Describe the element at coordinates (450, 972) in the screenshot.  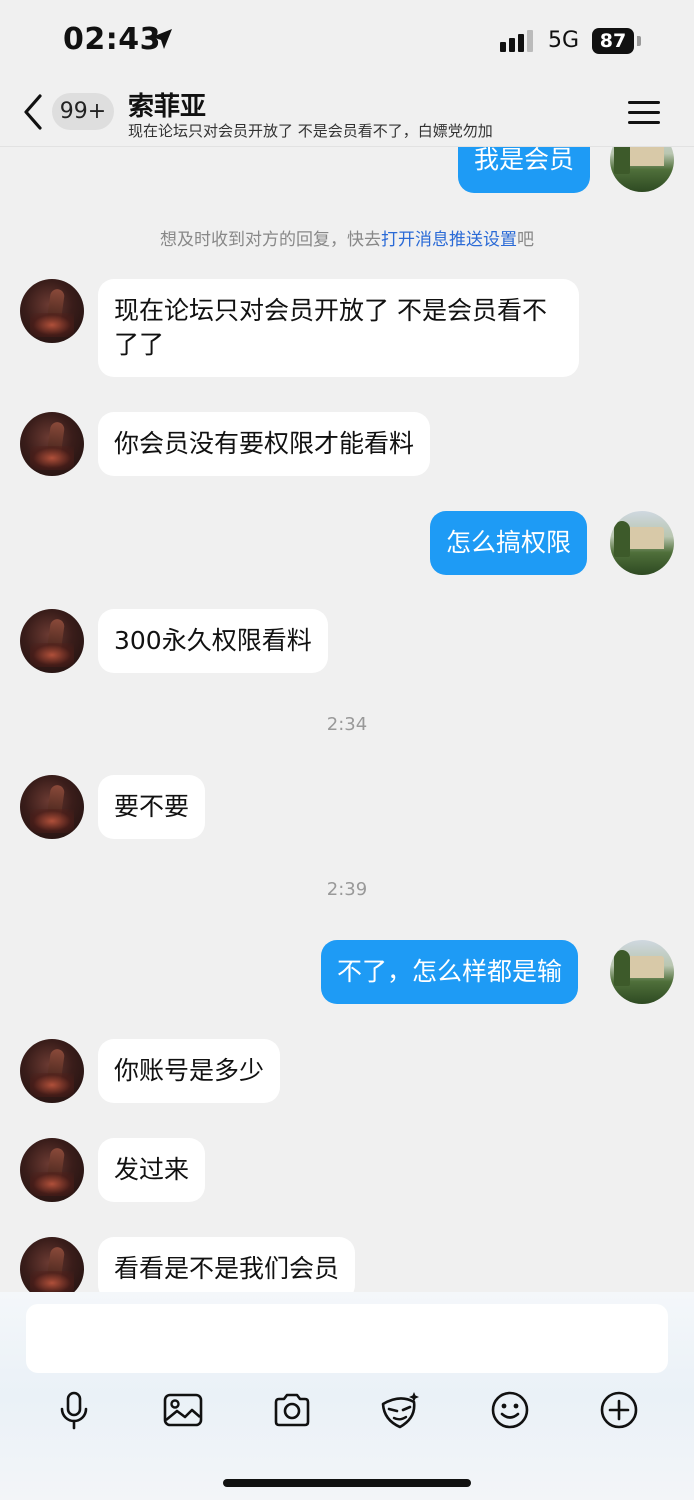
I see `message-bubble-outgoing: 不了，怎么样都是输` at that location.